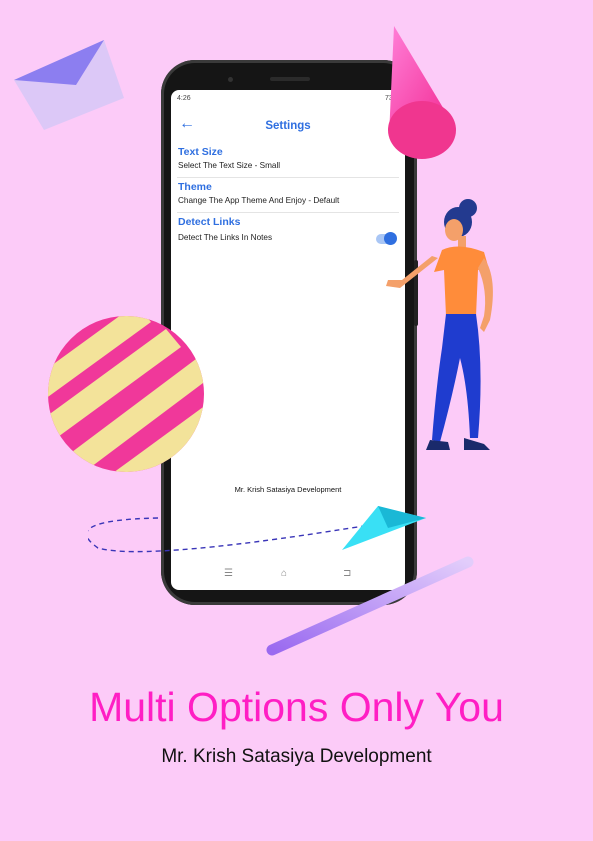 Image resolution: width=593 pixels, height=841 pixels. What do you see at coordinates (126, 394) in the screenshot?
I see `striped-ball-illustration` at bounding box center [126, 394].